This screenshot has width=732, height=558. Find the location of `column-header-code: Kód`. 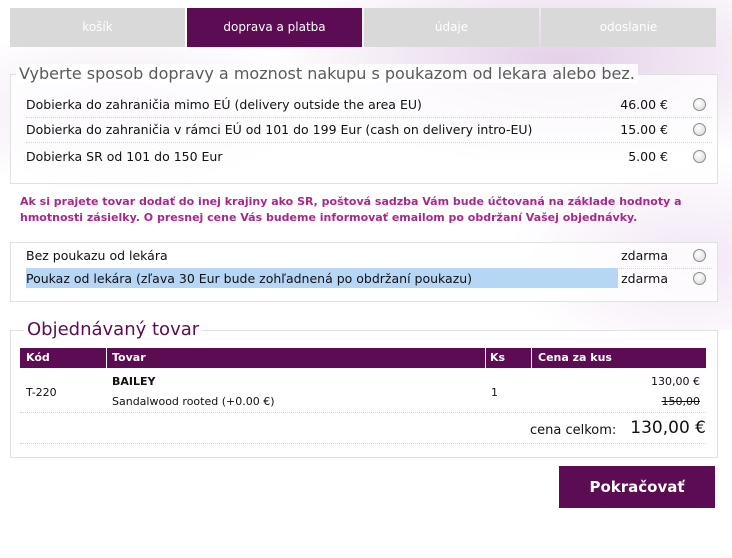

column-header-code: Kód is located at coordinates (38, 357).